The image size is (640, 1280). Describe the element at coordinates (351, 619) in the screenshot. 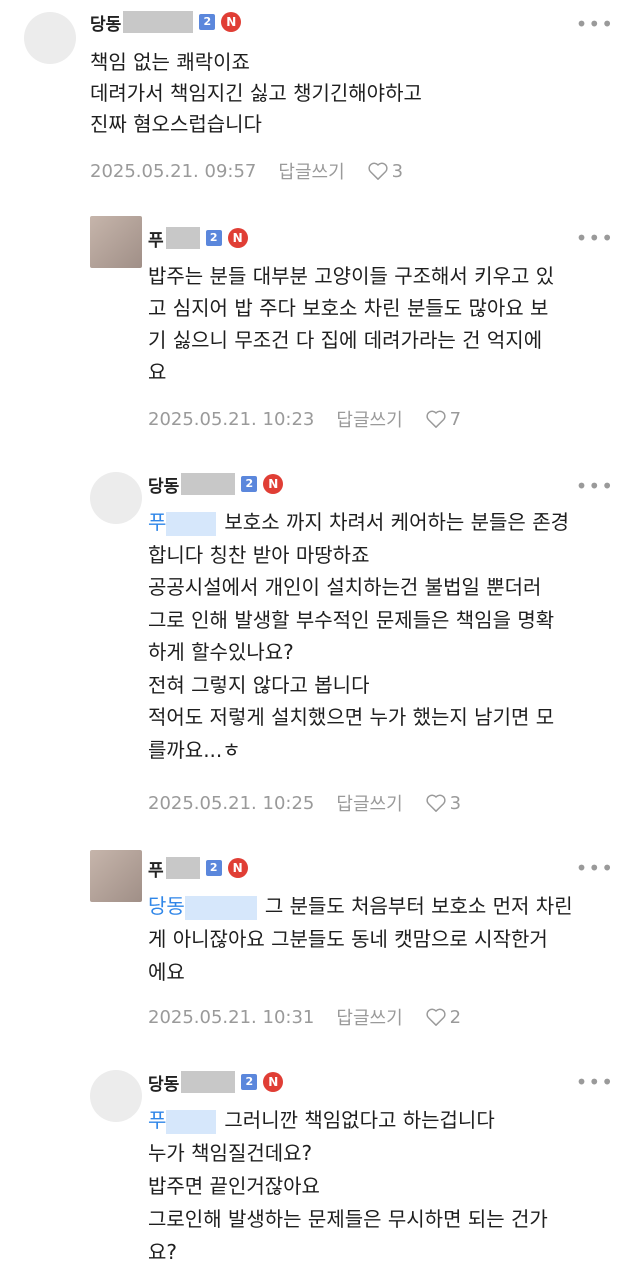

I see `comment-line: 그로 인해 발생할 부수적인 문제들은 책임을 명확` at that location.